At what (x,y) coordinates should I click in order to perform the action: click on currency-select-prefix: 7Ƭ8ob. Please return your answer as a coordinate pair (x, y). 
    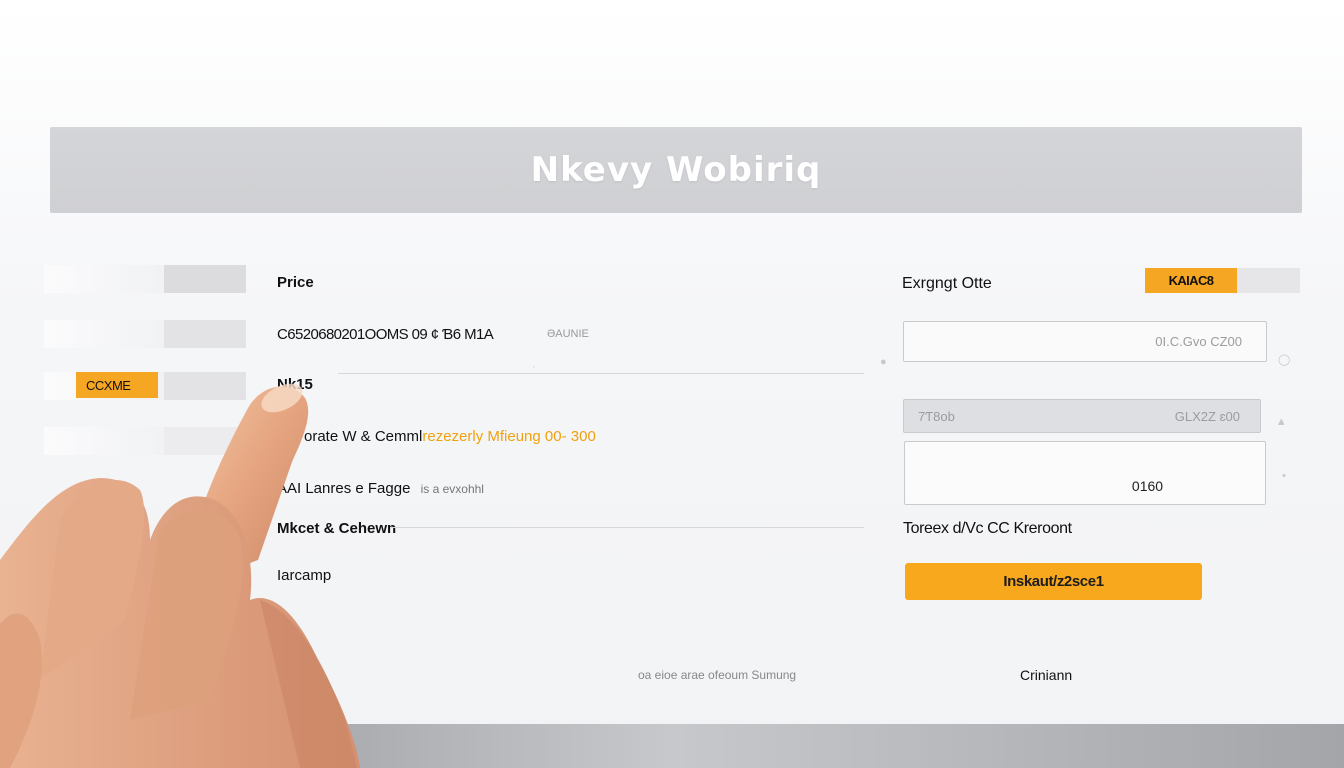
    Looking at the image, I should click on (936, 416).